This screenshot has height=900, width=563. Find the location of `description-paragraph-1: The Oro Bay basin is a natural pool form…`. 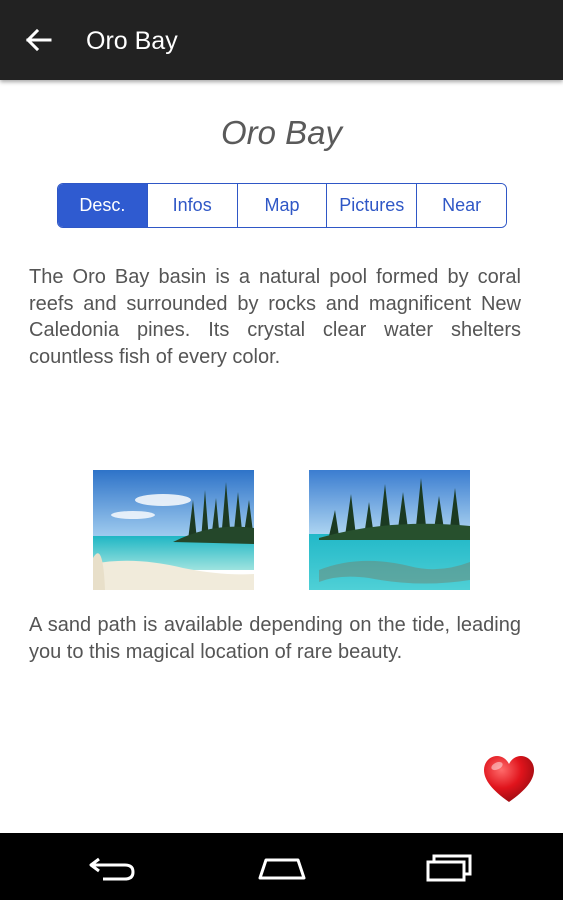

description-paragraph-1: The Oro Bay basin is a natural pool form… is located at coordinates (275, 317).